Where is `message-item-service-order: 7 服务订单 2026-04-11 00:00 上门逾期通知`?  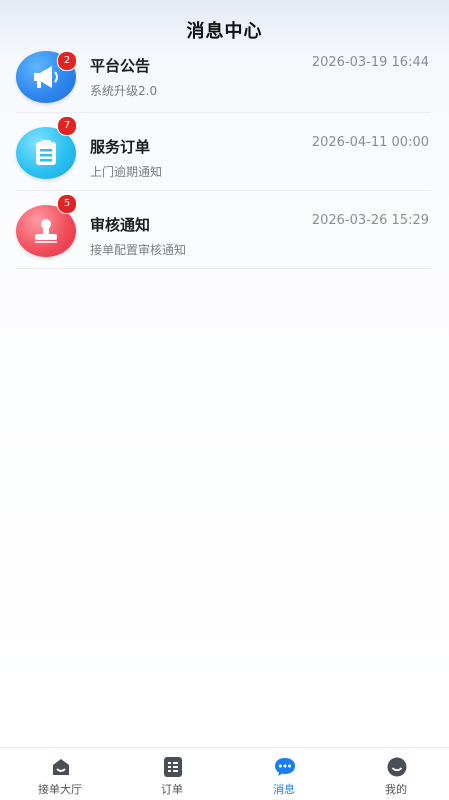 message-item-service-order: 7 服务订单 2026-04-11 00:00 上门逾期通知 is located at coordinates (223, 152).